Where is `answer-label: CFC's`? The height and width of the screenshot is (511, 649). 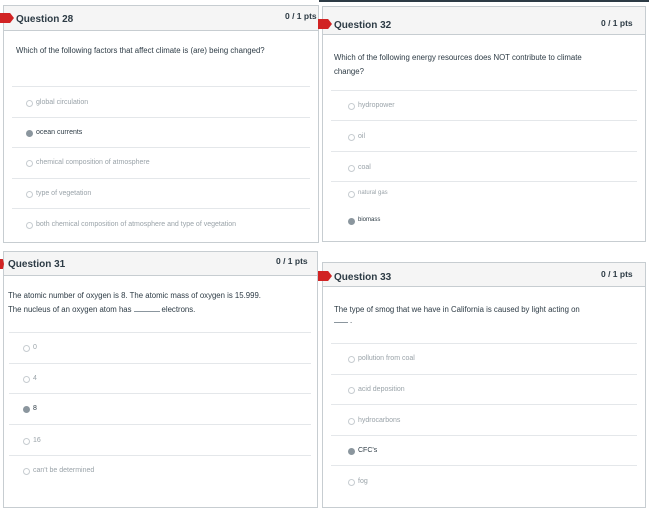 answer-label: CFC's is located at coordinates (368, 450).